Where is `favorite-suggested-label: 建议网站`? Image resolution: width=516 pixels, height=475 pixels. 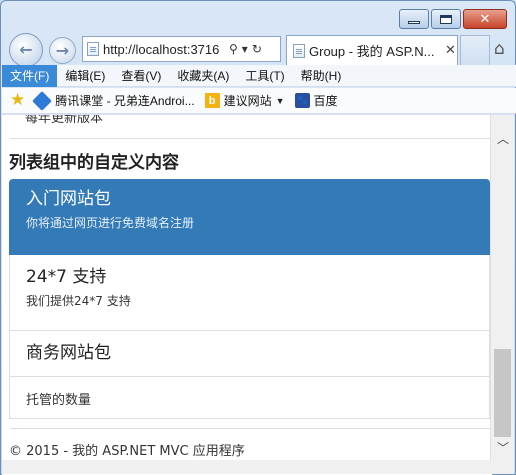
favorite-suggested-label: 建议网站 is located at coordinates (247, 101).